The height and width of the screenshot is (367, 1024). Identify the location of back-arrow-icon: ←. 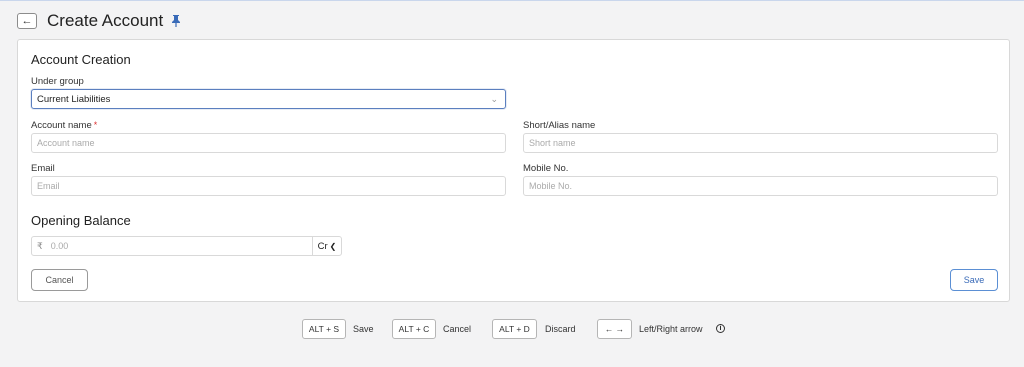
(27, 21).